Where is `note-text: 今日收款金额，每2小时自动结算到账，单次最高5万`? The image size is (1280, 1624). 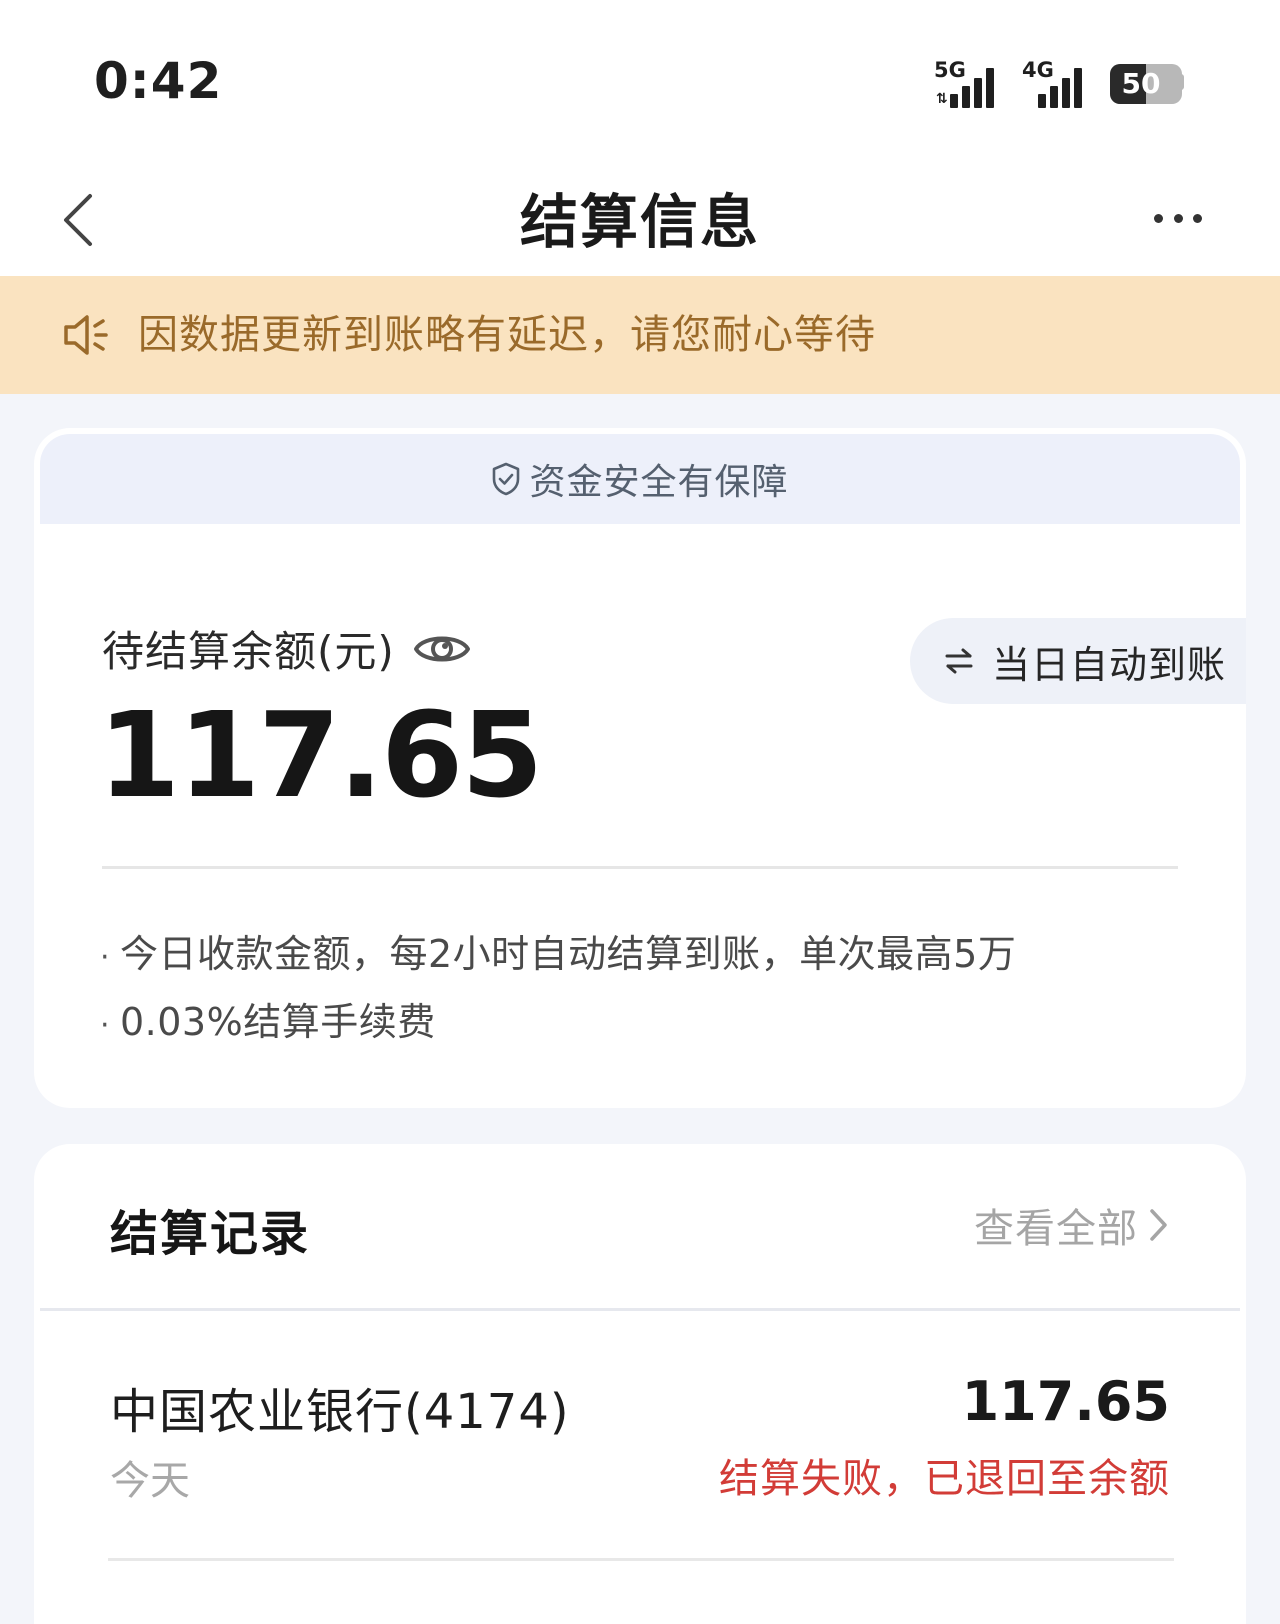 note-text: 今日收款金额，每2小时自动结算到账，单次最高5万 is located at coordinates (568, 954).